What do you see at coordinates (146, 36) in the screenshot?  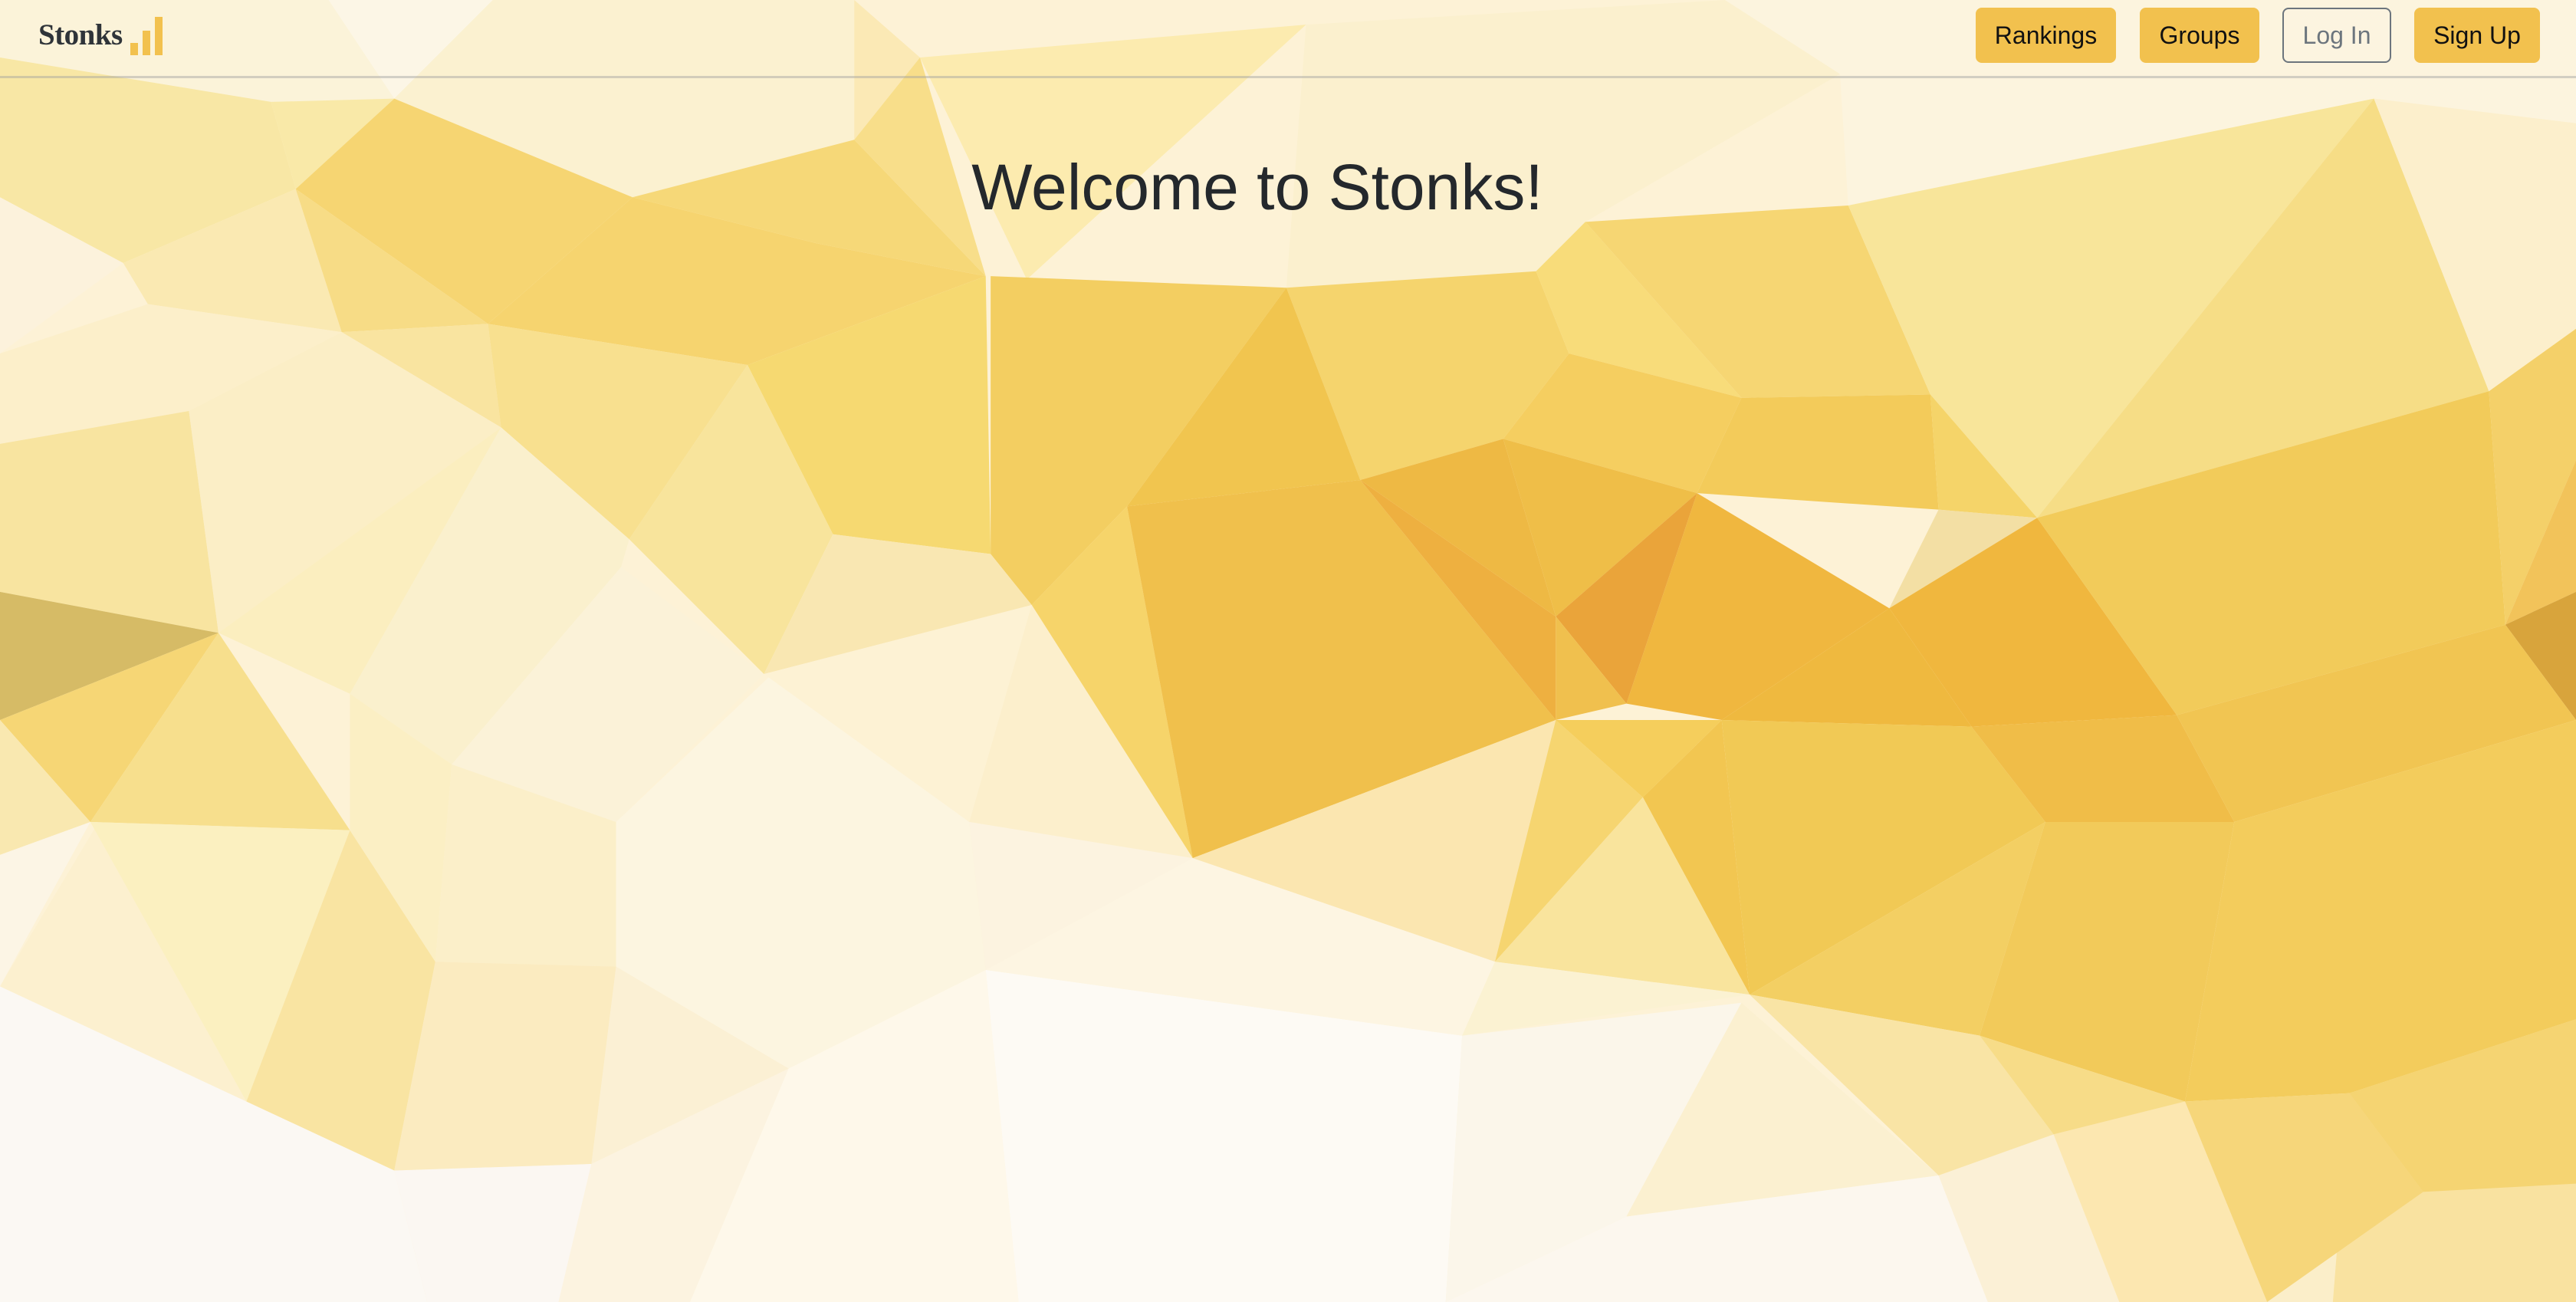 I see `bar-chart-icon` at bounding box center [146, 36].